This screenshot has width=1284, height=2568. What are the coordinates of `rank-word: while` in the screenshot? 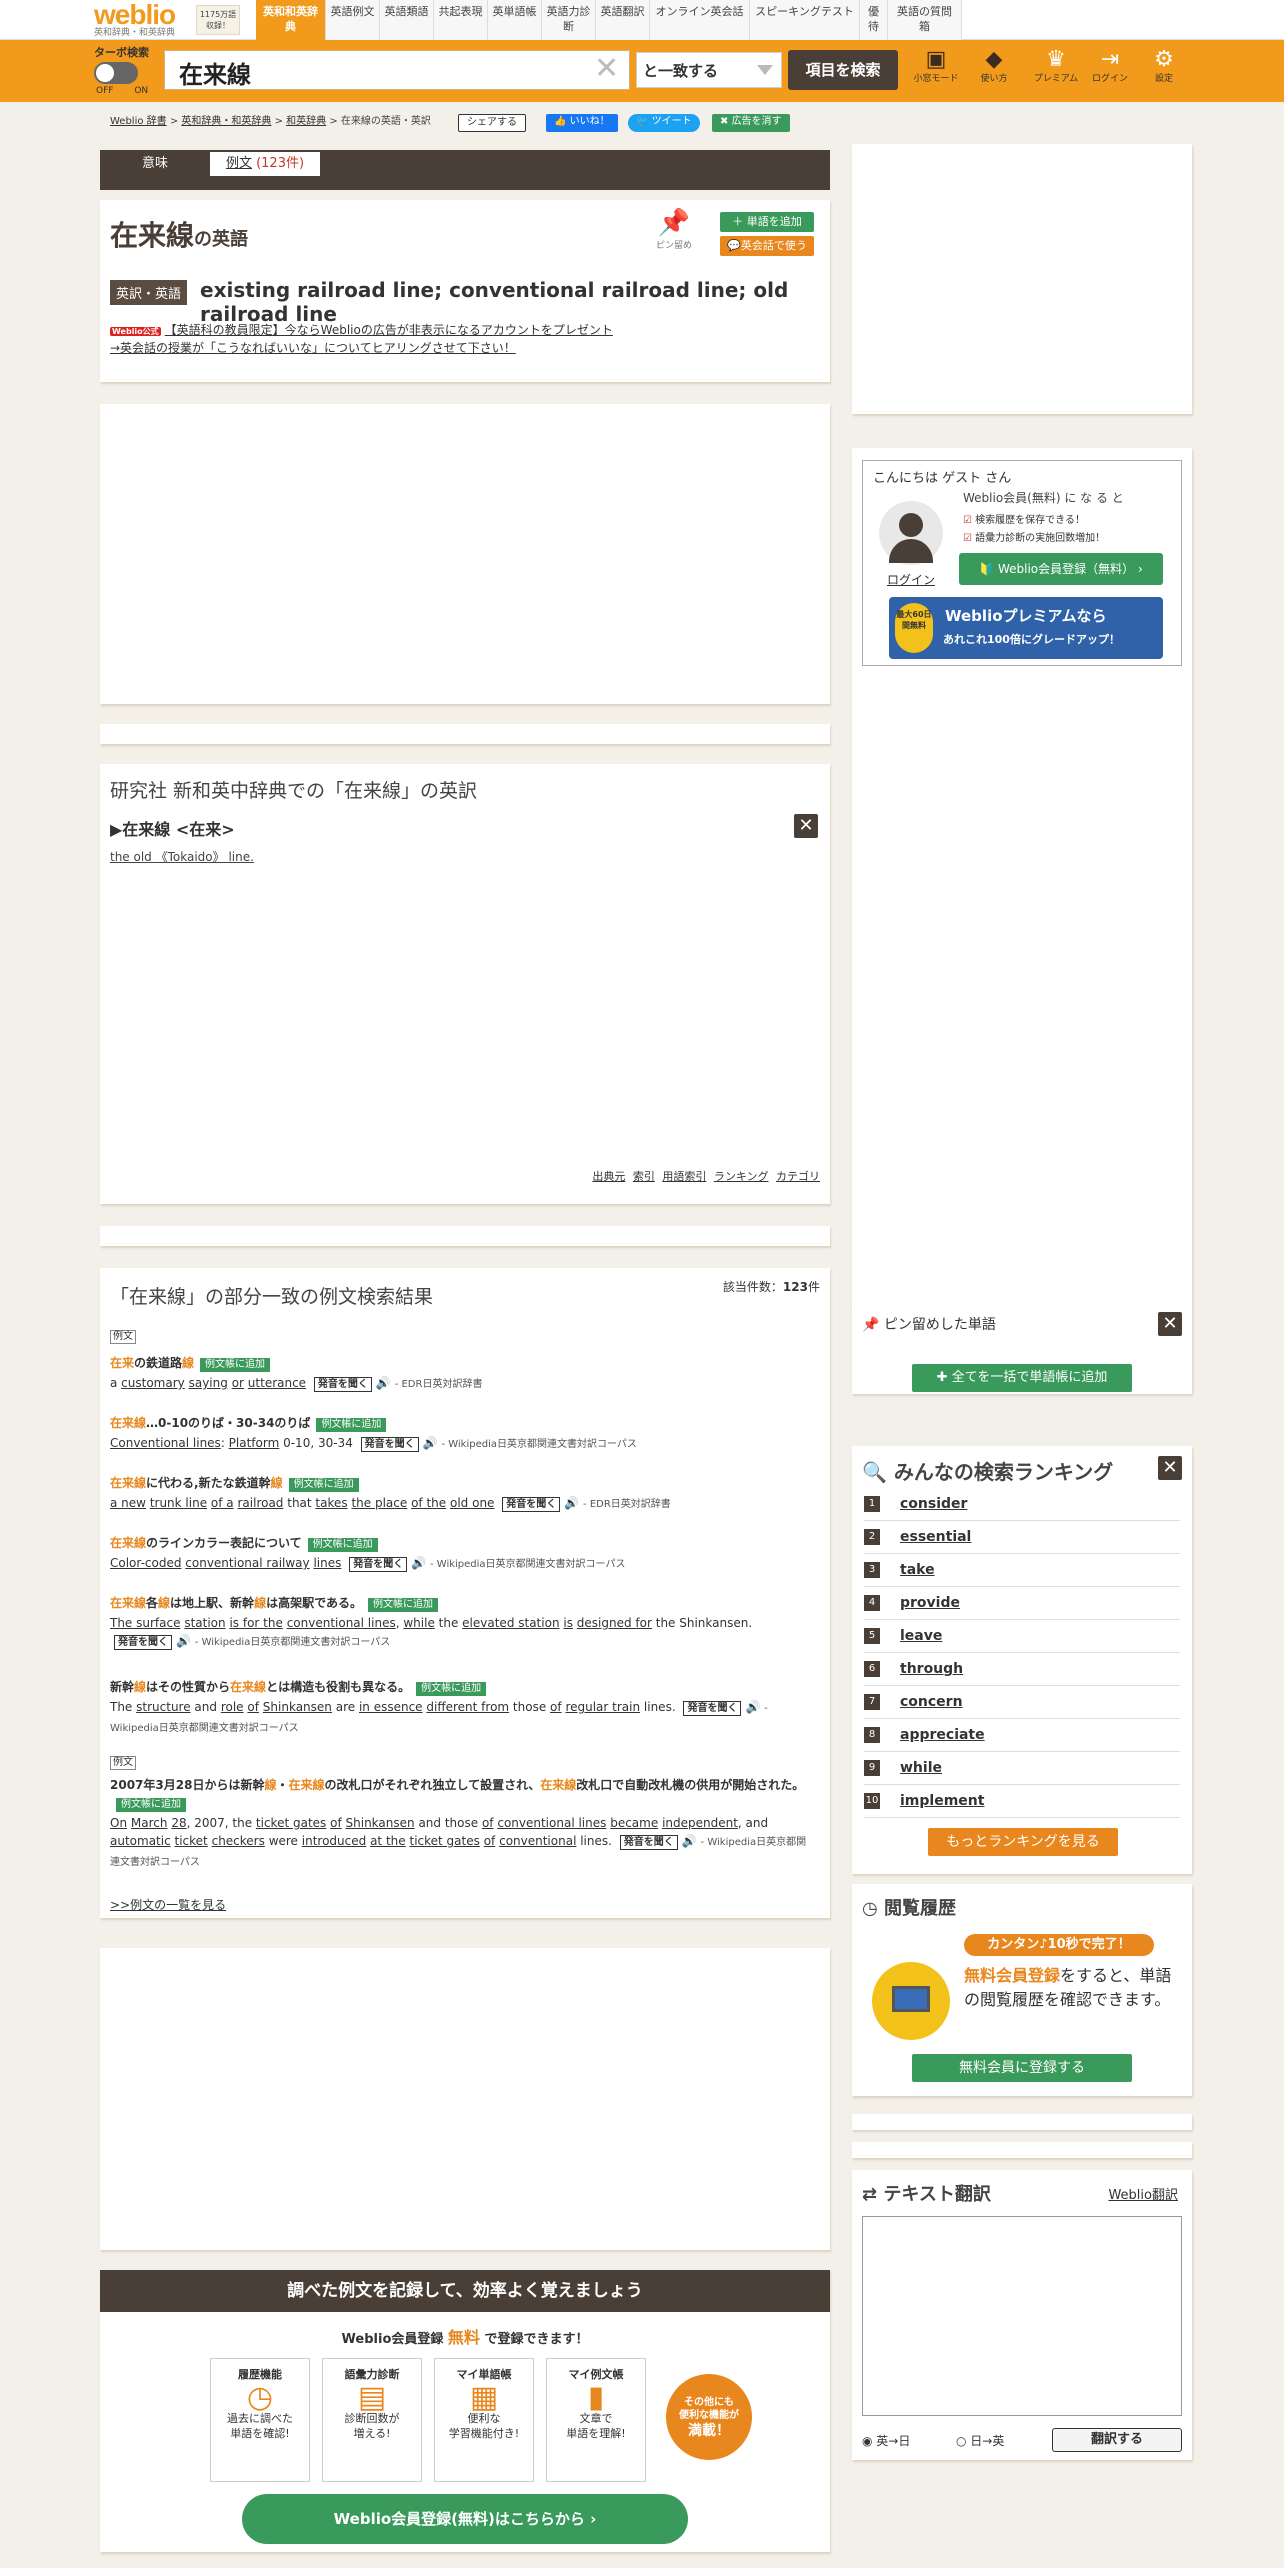 It's located at (921, 1768).